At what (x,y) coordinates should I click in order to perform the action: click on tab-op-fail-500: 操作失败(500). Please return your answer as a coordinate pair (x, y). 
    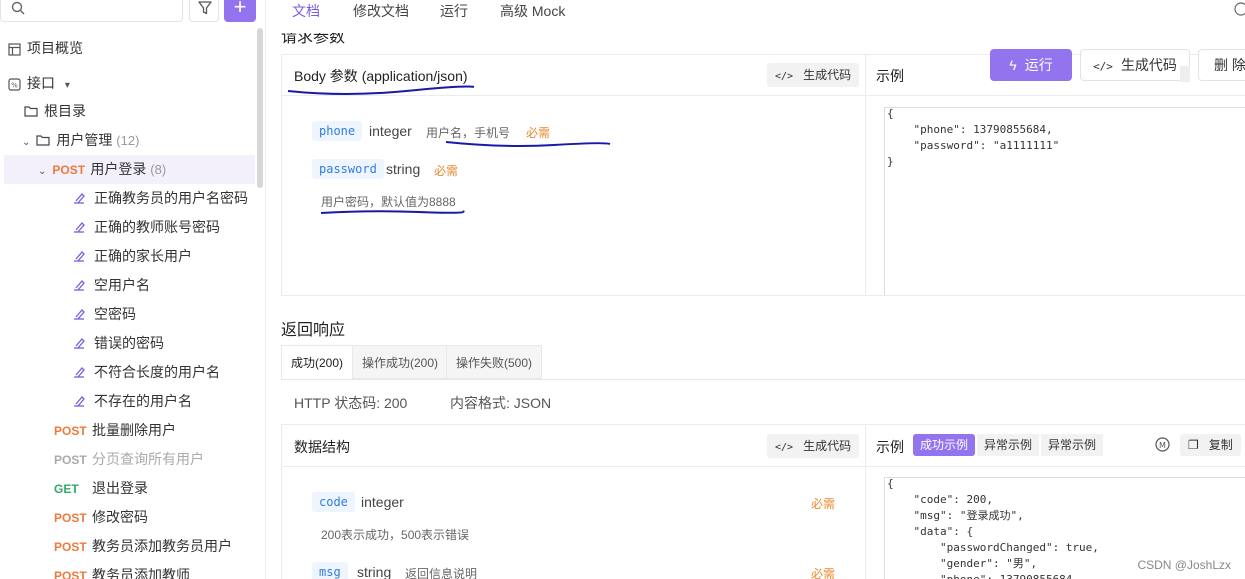
    Looking at the image, I should click on (494, 362).